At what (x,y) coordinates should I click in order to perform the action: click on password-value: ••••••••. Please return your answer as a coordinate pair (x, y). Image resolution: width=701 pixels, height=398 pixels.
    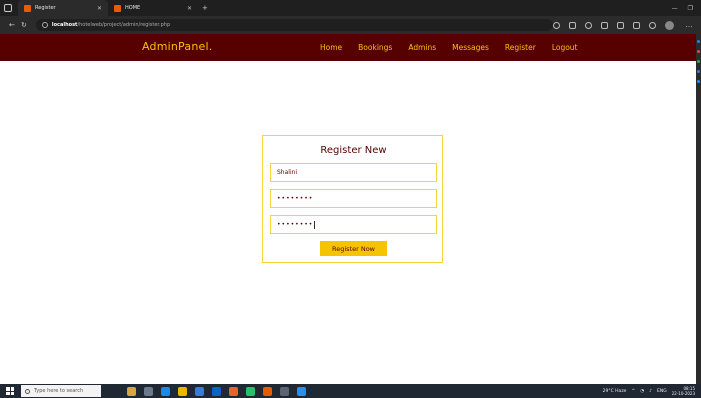
    Looking at the image, I should click on (295, 198).